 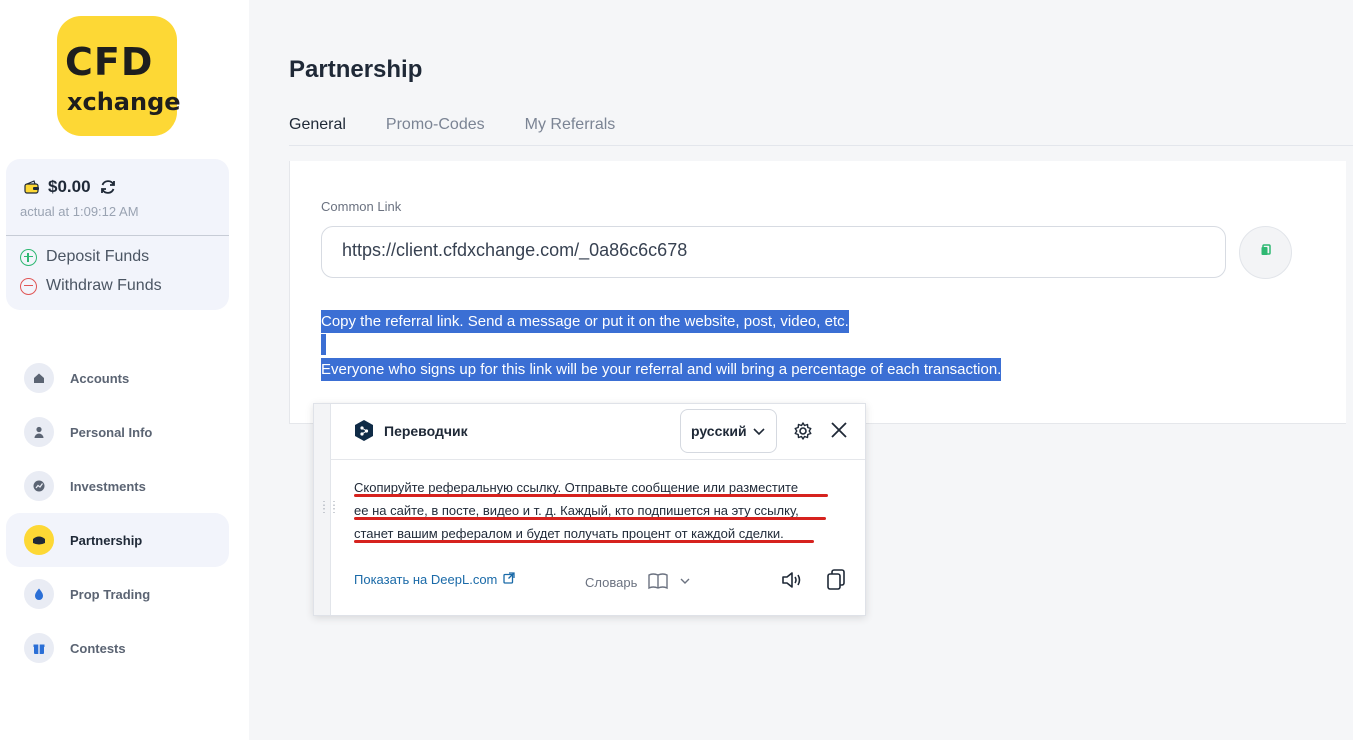 I want to click on common-link-label: Common Link, so click(x=361, y=206).